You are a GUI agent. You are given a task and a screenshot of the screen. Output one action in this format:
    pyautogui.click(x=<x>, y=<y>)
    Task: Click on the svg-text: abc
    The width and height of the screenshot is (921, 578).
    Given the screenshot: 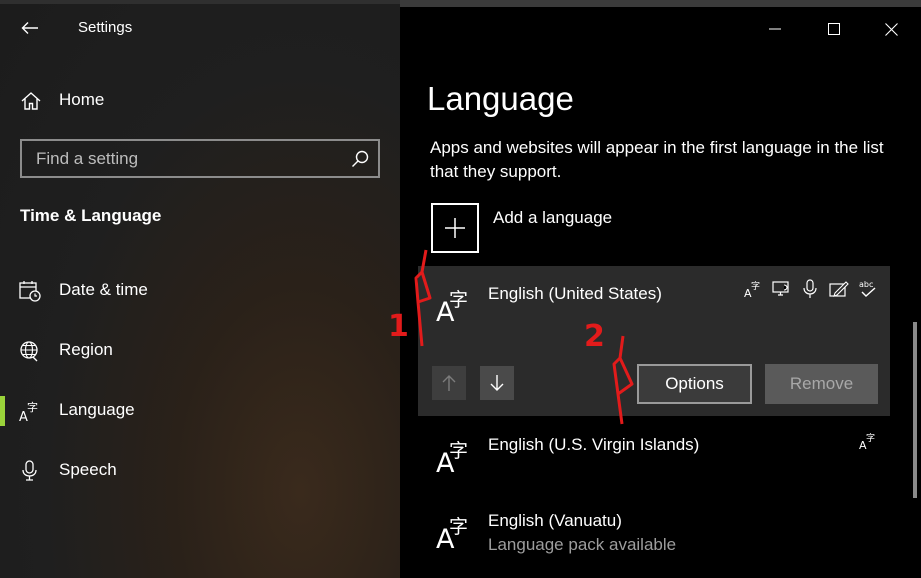 What is the action you would take?
    pyautogui.click(x=866, y=284)
    